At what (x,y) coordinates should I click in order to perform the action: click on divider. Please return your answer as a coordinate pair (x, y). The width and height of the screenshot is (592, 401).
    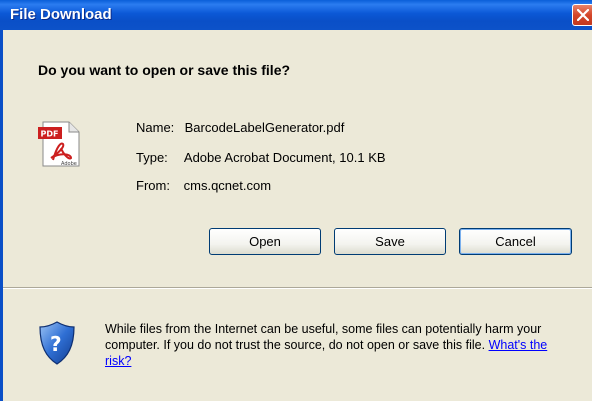
    Looking at the image, I should click on (297, 288).